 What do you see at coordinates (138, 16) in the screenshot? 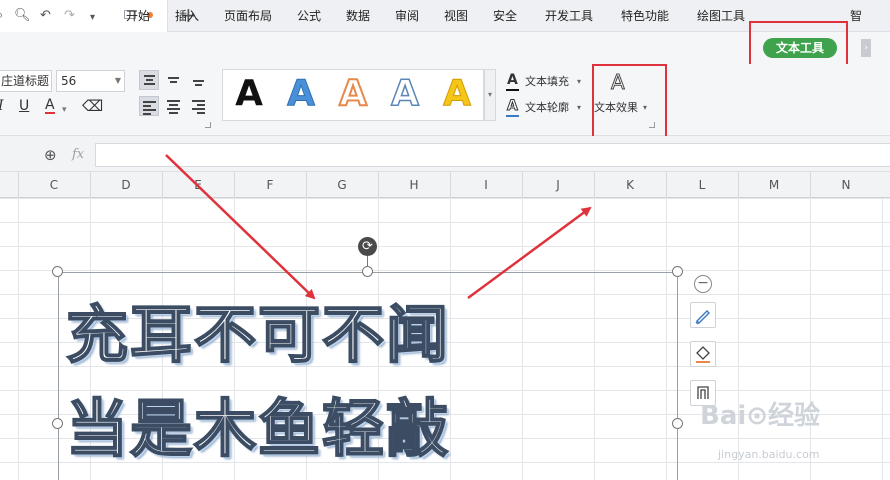
I see `menu-home: 开始` at bounding box center [138, 16].